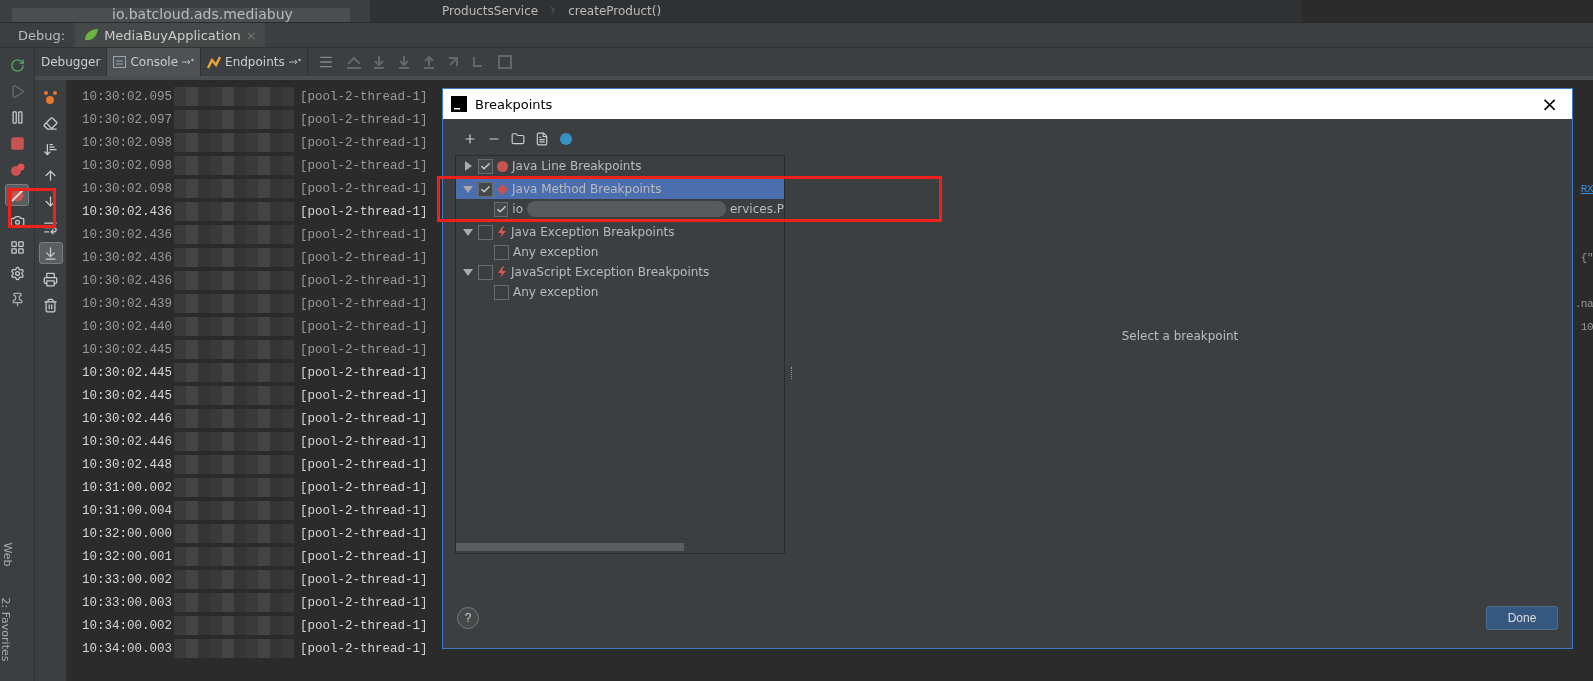 This screenshot has width=1593, height=681. I want to click on folder-icon, so click(518, 139).